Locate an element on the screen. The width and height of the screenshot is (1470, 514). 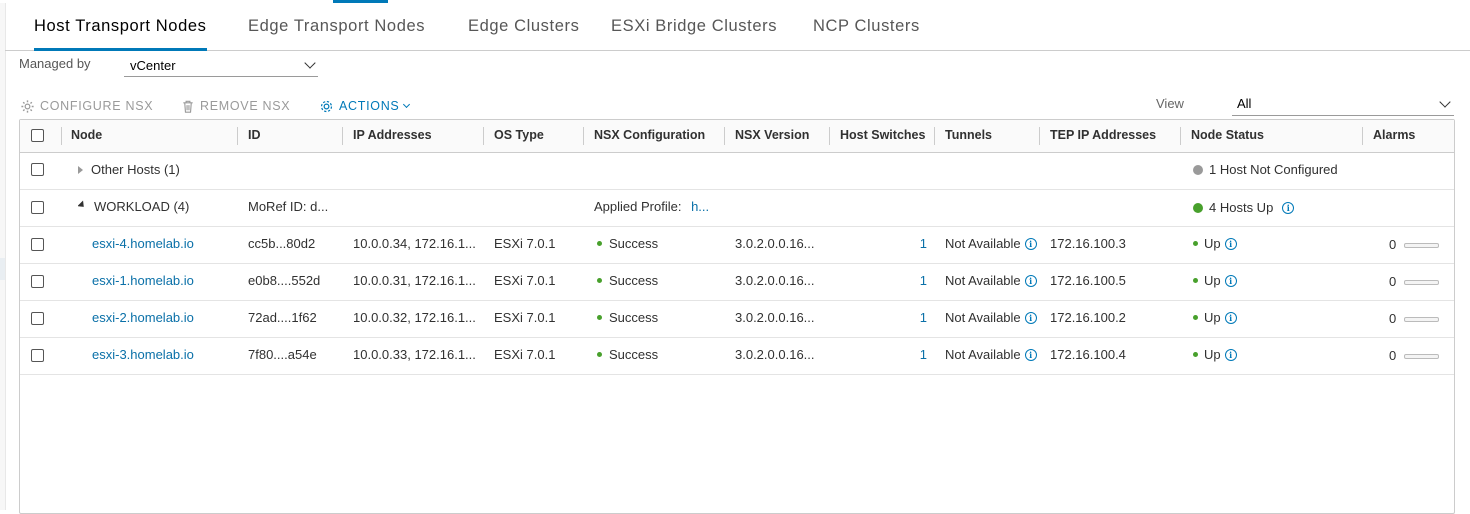
gear-icon is located at coordinates (326, 106).